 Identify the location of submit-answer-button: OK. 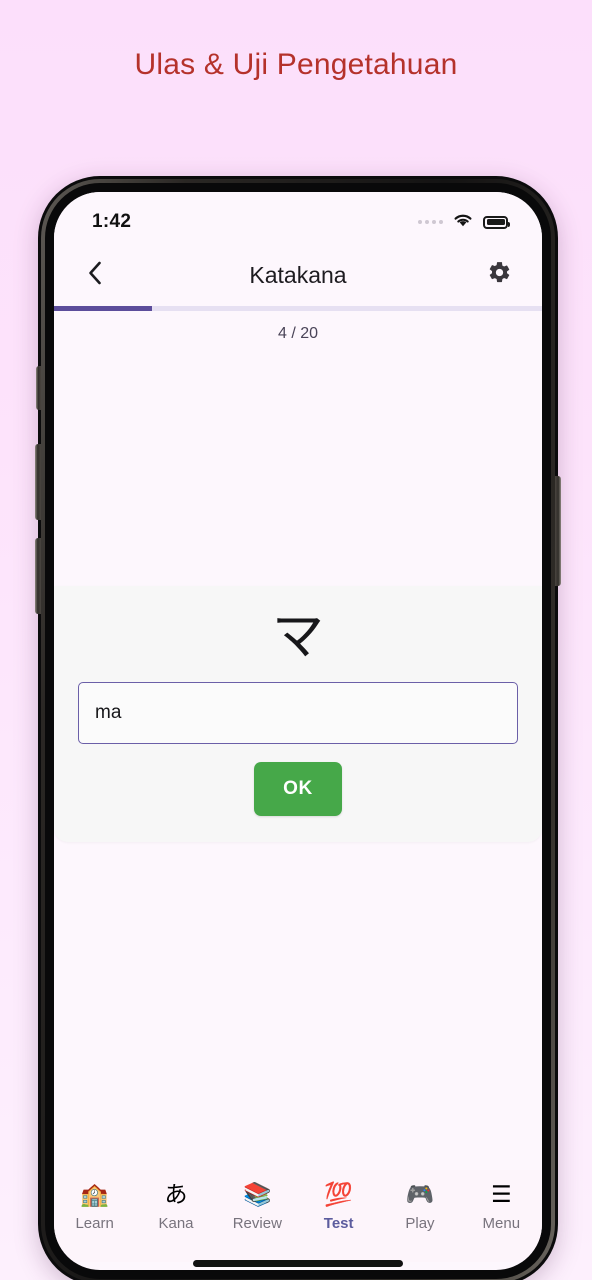
(298, 788).